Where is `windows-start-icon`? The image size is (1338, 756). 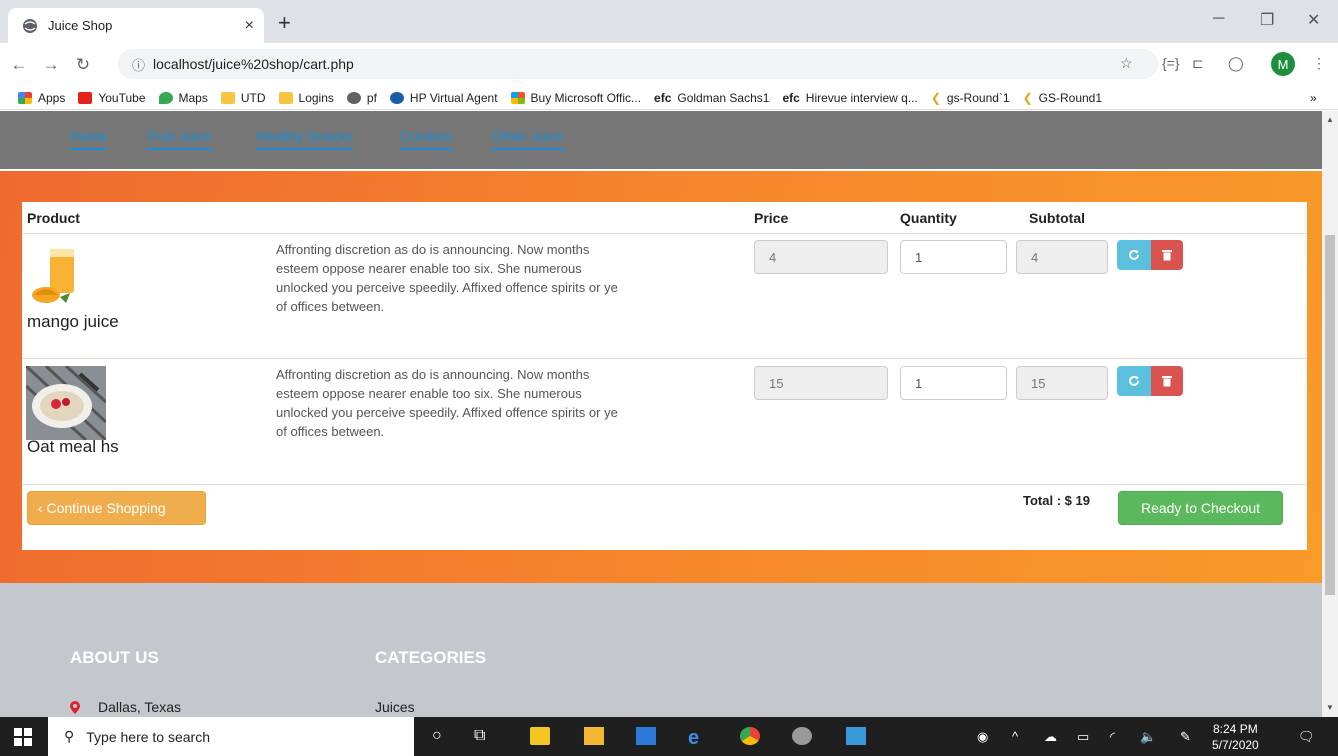 windows-start-icon is located at coordinates (23, 737).